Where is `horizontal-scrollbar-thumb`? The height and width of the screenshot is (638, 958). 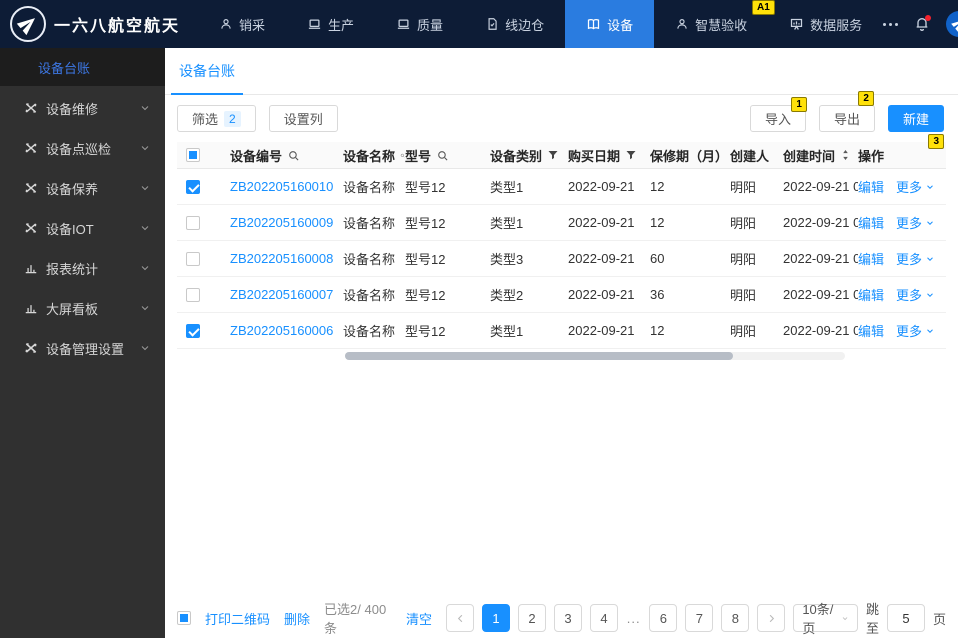 horizontal-scrollbar-thumb is located at coordinates (539, 356).